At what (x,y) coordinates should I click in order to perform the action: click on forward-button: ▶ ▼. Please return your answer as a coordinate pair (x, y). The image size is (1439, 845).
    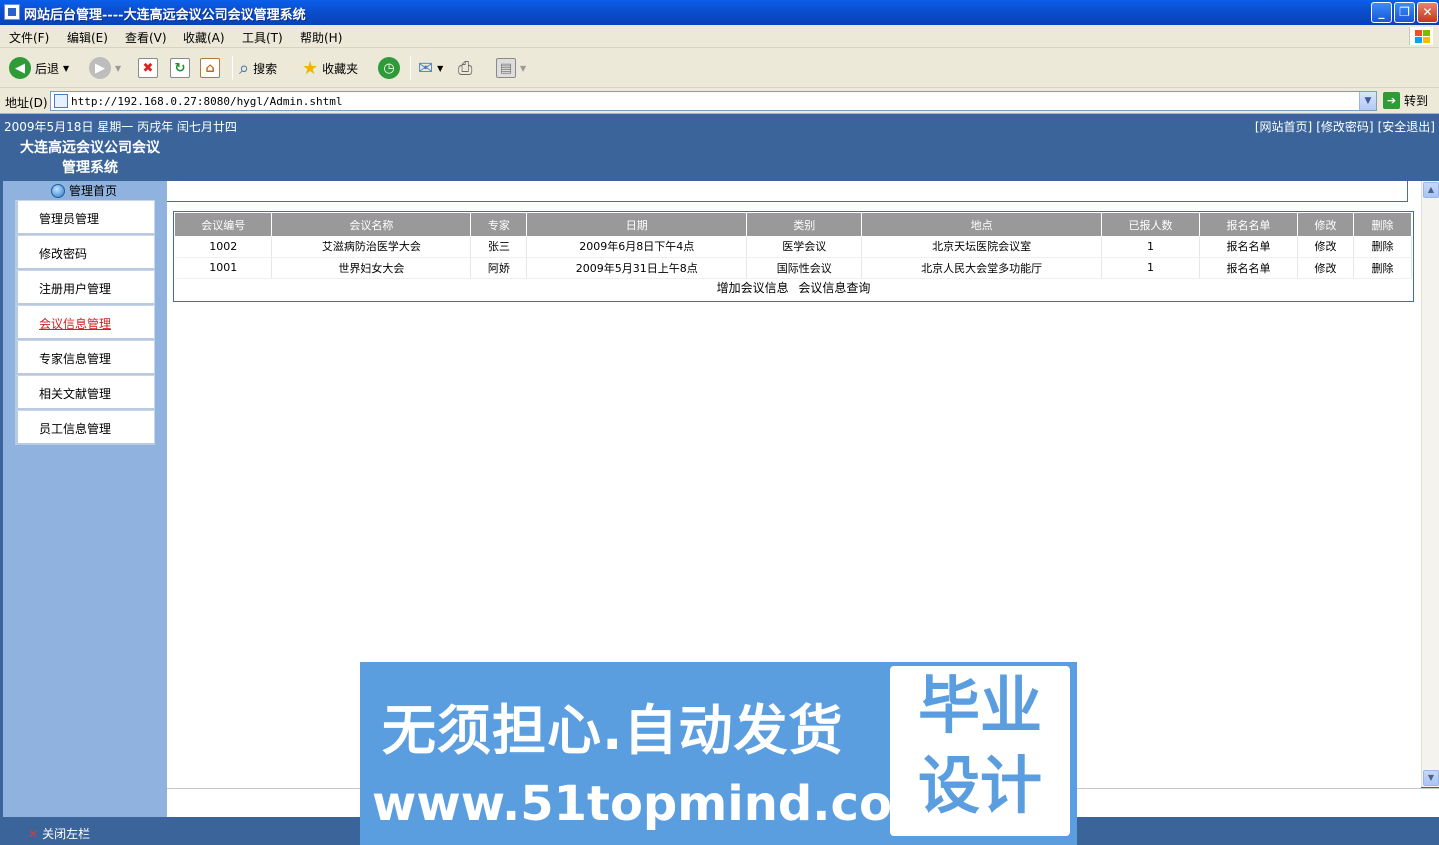
    Looking at the image, I should click on (105, 68).